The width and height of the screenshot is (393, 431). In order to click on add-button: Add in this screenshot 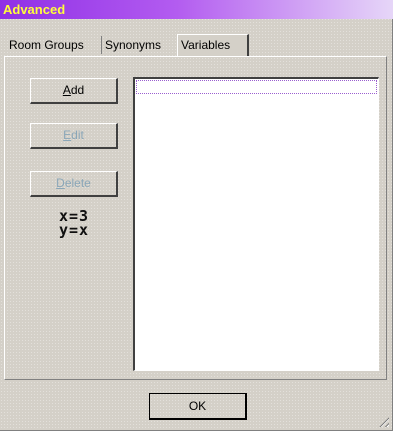, I will do `click(74, 91)`.